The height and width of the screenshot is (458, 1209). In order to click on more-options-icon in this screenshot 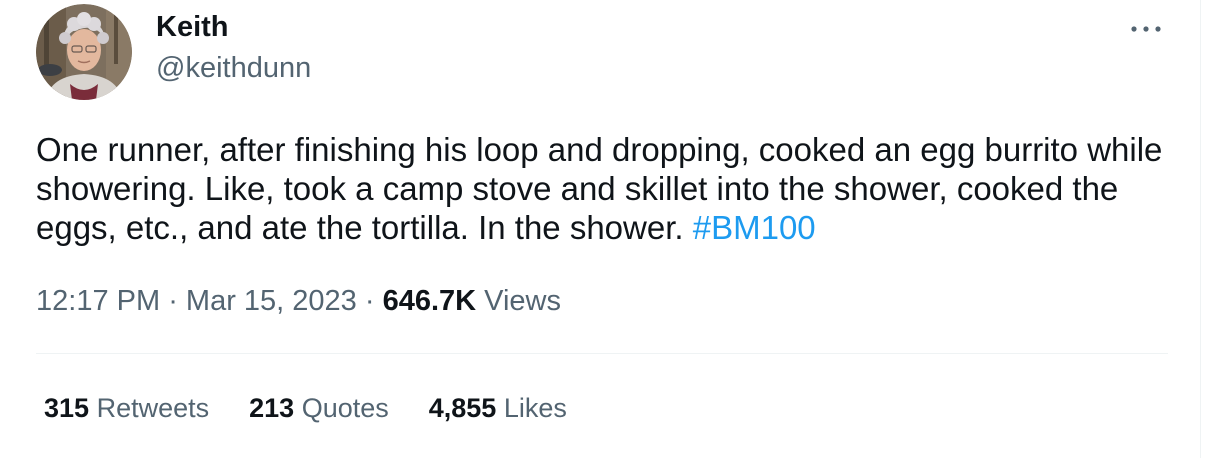, I will do `click(1146, 29)`.